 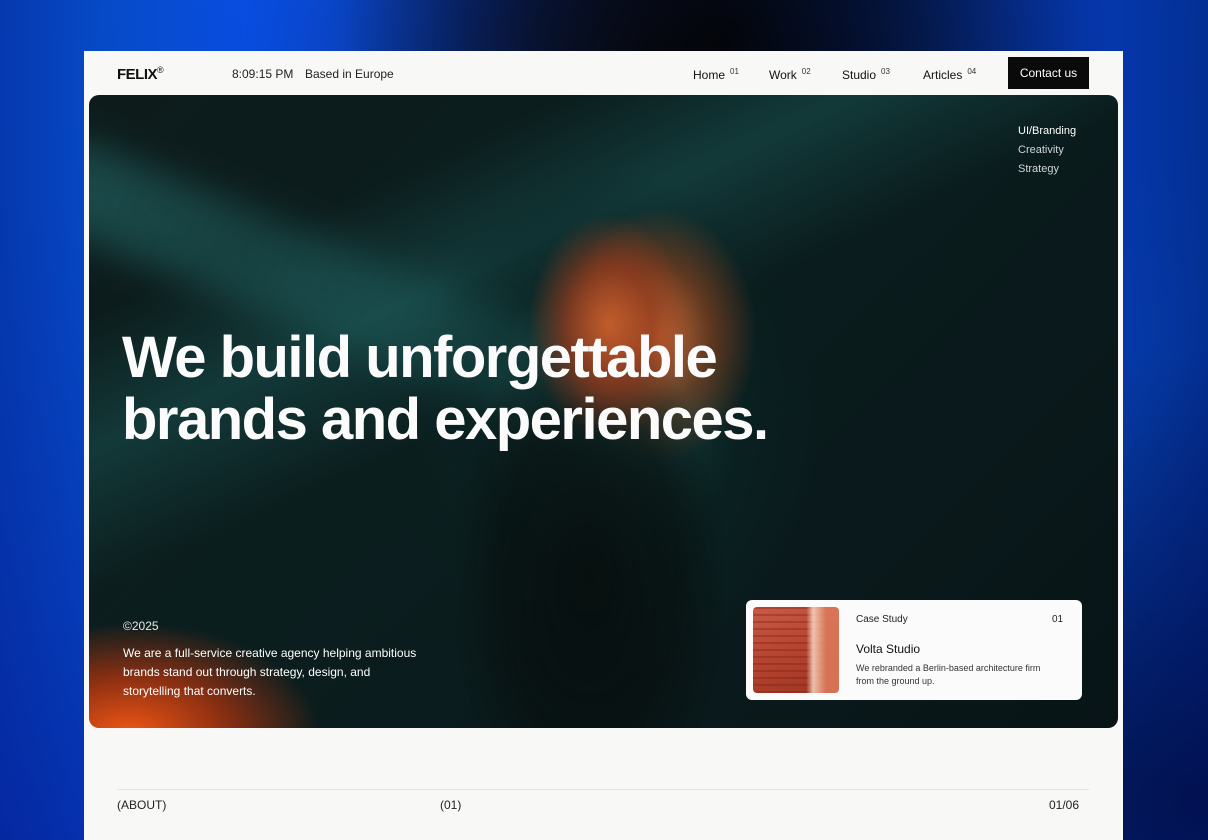 I want to click on nav-home-label: Home, so click(x=709, y=75).